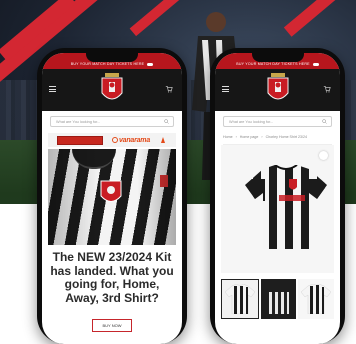 This screenshot has width=356, height=344. I want to click on thumbnail-back, so click(316, 299).